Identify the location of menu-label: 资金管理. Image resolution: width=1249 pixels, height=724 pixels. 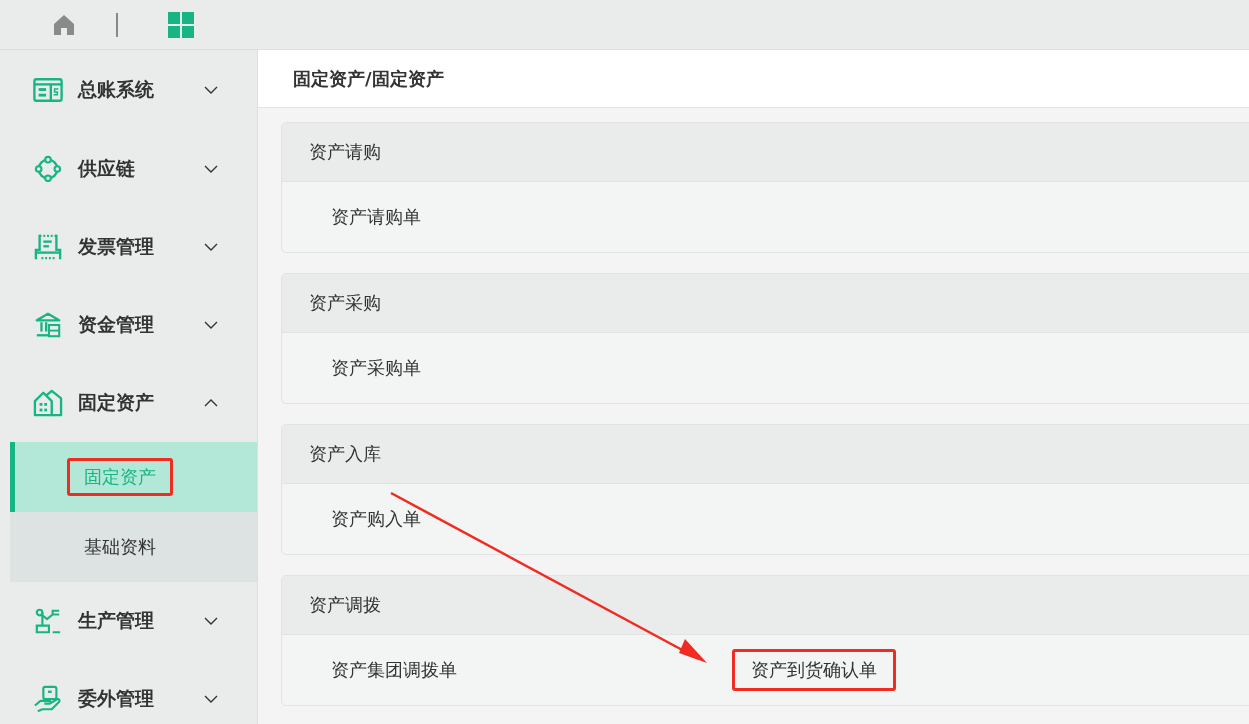
(116, 324).